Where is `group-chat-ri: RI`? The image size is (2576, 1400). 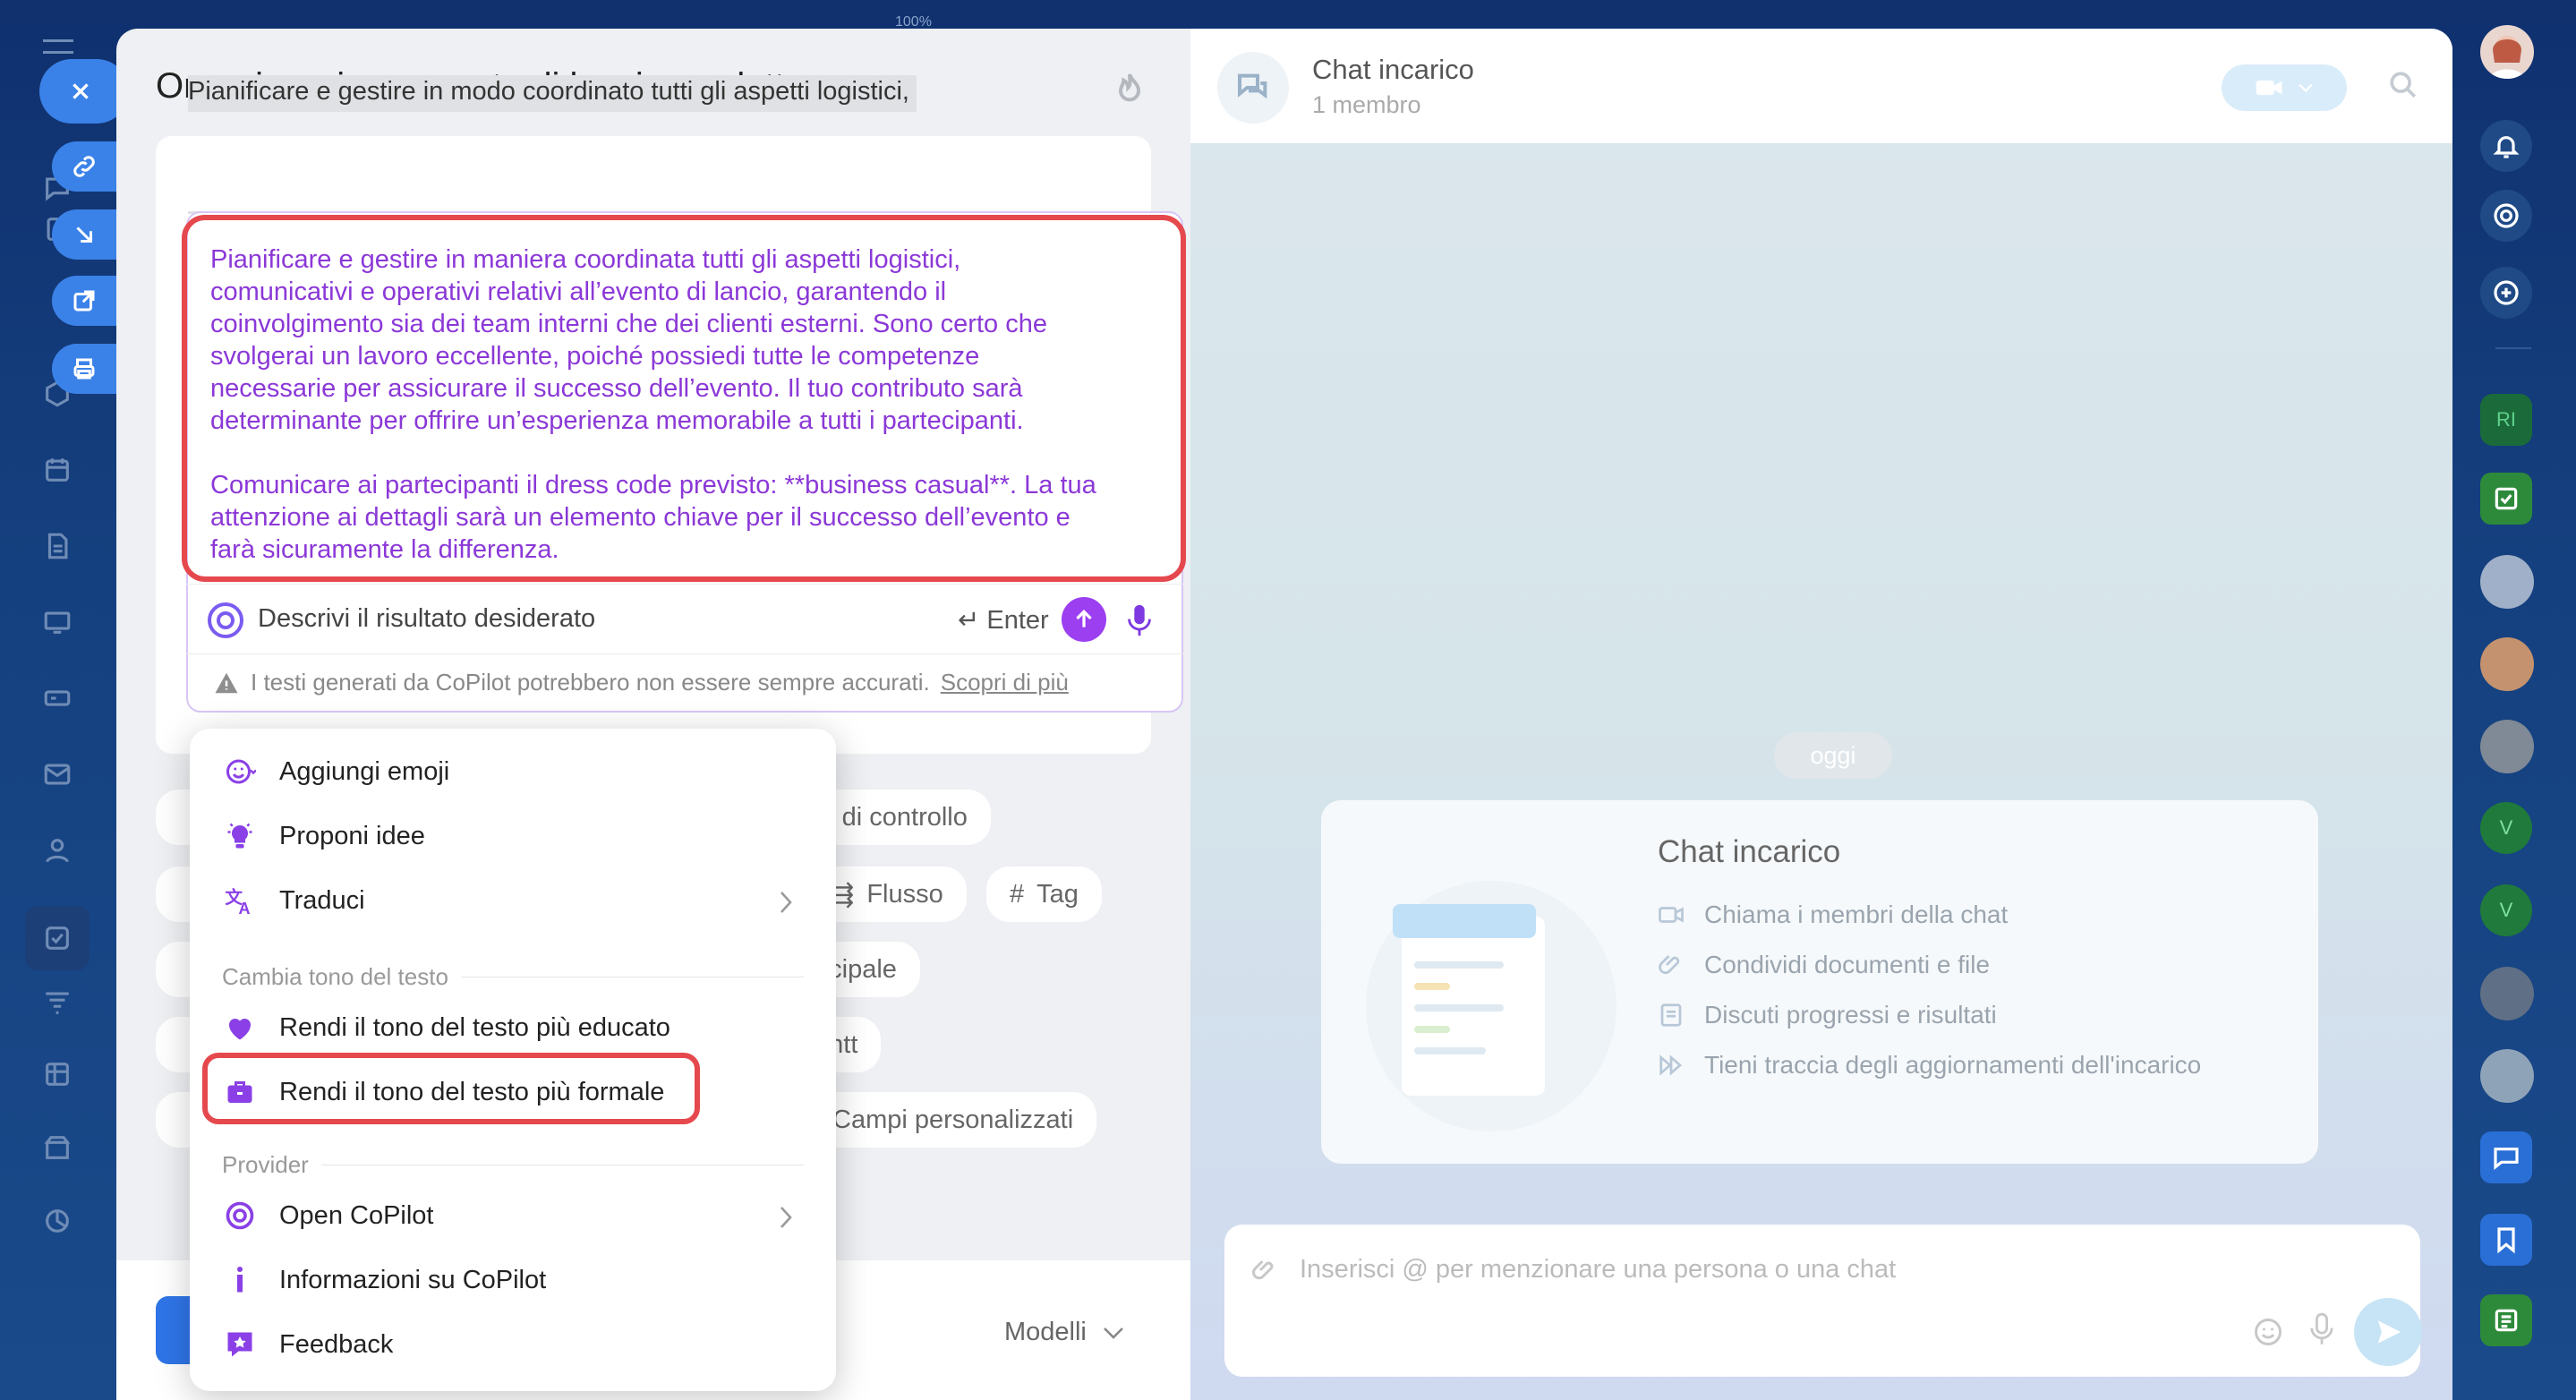 group-chat-ri: RI is located at coordinates (2506, 420).